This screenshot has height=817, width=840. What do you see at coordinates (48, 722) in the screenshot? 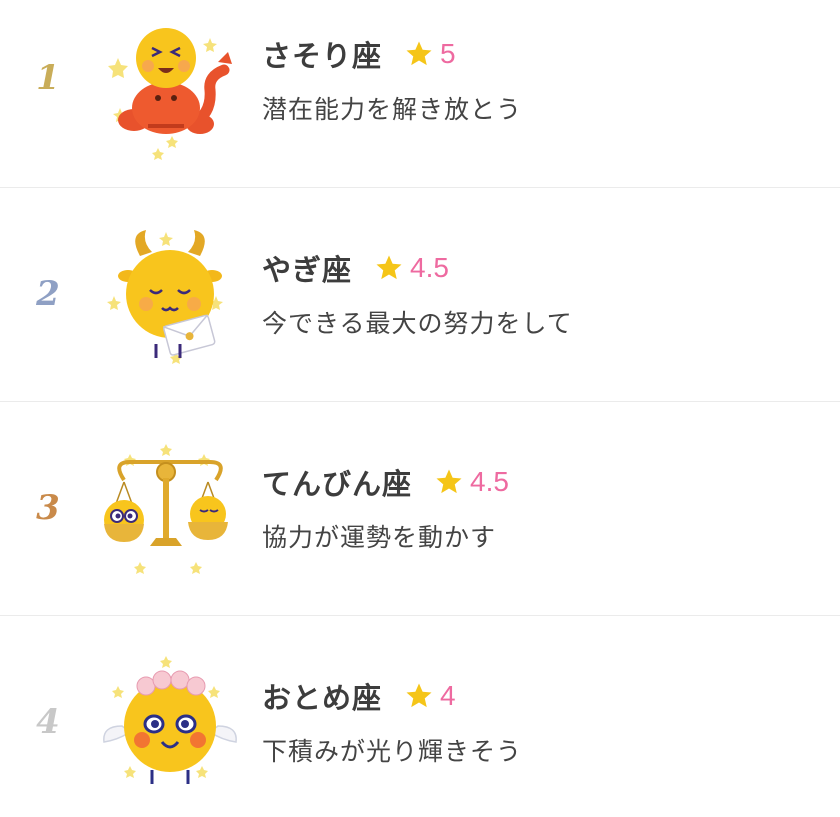
I see `rank-number: 4` at bounding box center [48, 722].